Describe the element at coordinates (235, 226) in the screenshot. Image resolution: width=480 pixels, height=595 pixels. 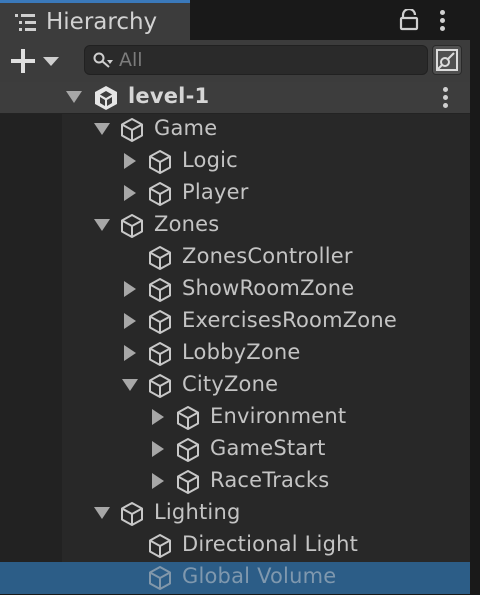
I see `tree-item: Zones` at that location.